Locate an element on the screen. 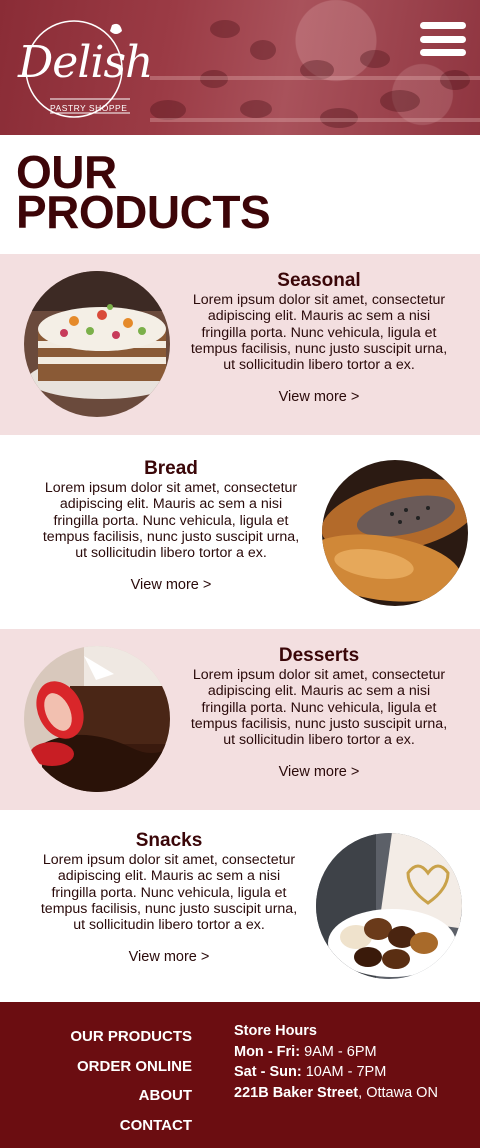 Image resolution: width=480 pixels, height=1148 pixels. footer-link-about: ABOUT is located at coordinates (111, 1096).